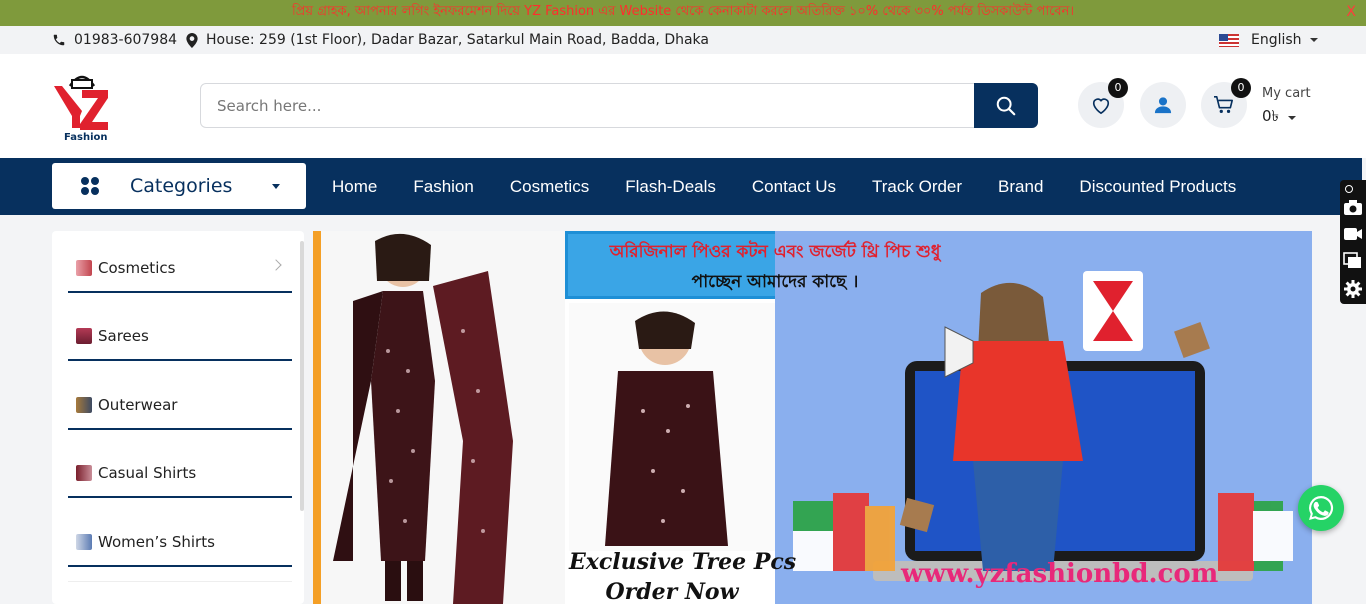 The height and width of the screenshot is (604, 1366). I want to click on language-label: English, so click(1276, 40).